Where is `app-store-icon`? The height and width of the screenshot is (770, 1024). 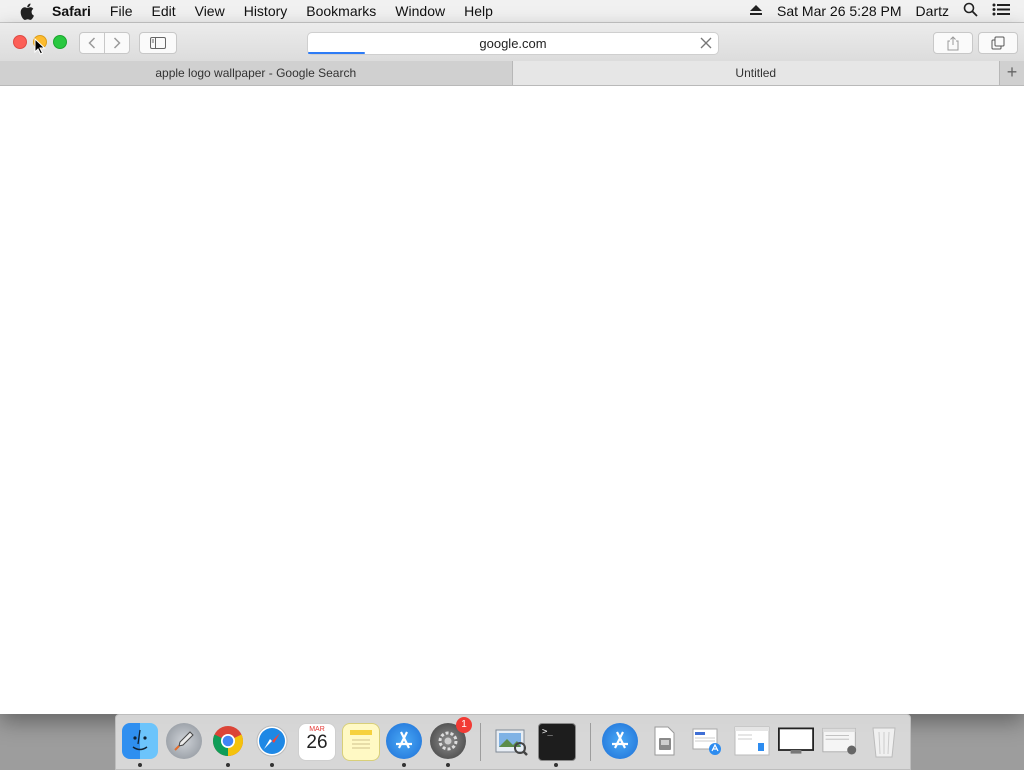 app-store-icon is located at coordinates (404, 741).